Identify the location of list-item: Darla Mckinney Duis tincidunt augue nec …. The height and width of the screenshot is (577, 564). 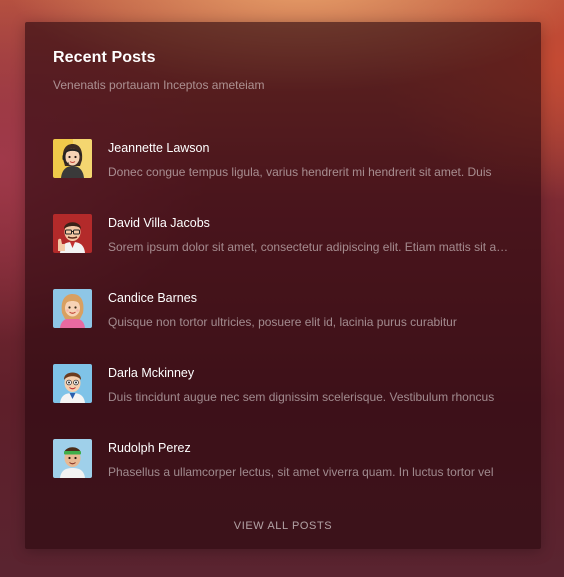
(283, 401).